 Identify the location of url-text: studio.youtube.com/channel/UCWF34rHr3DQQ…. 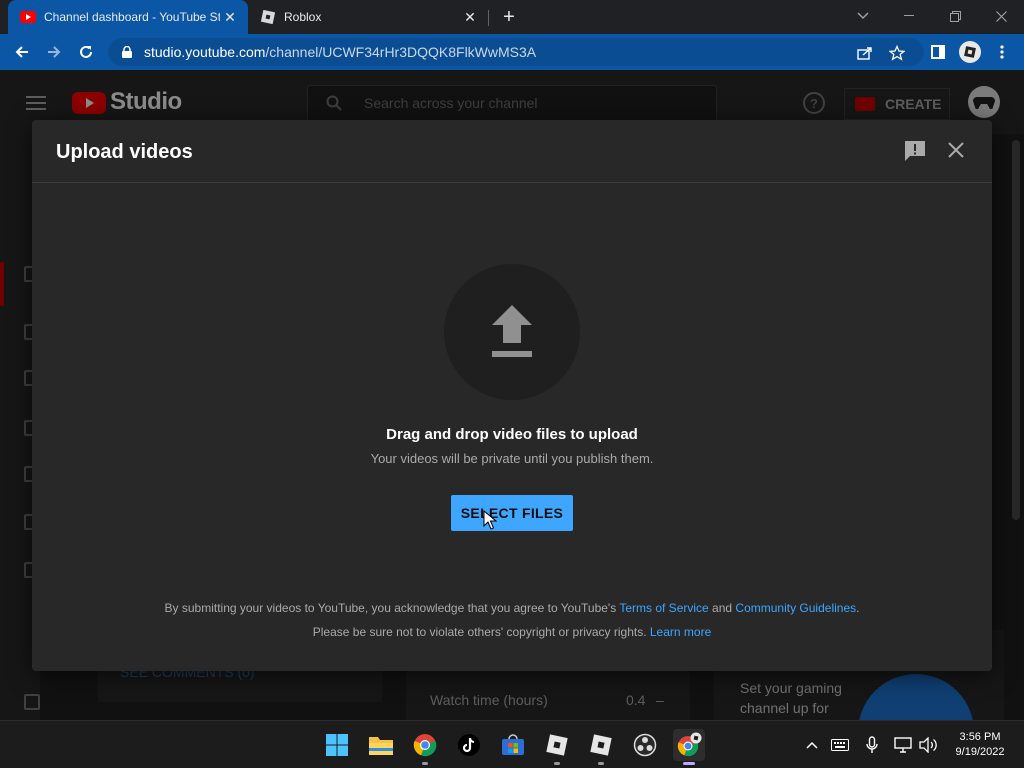
(340, 52).